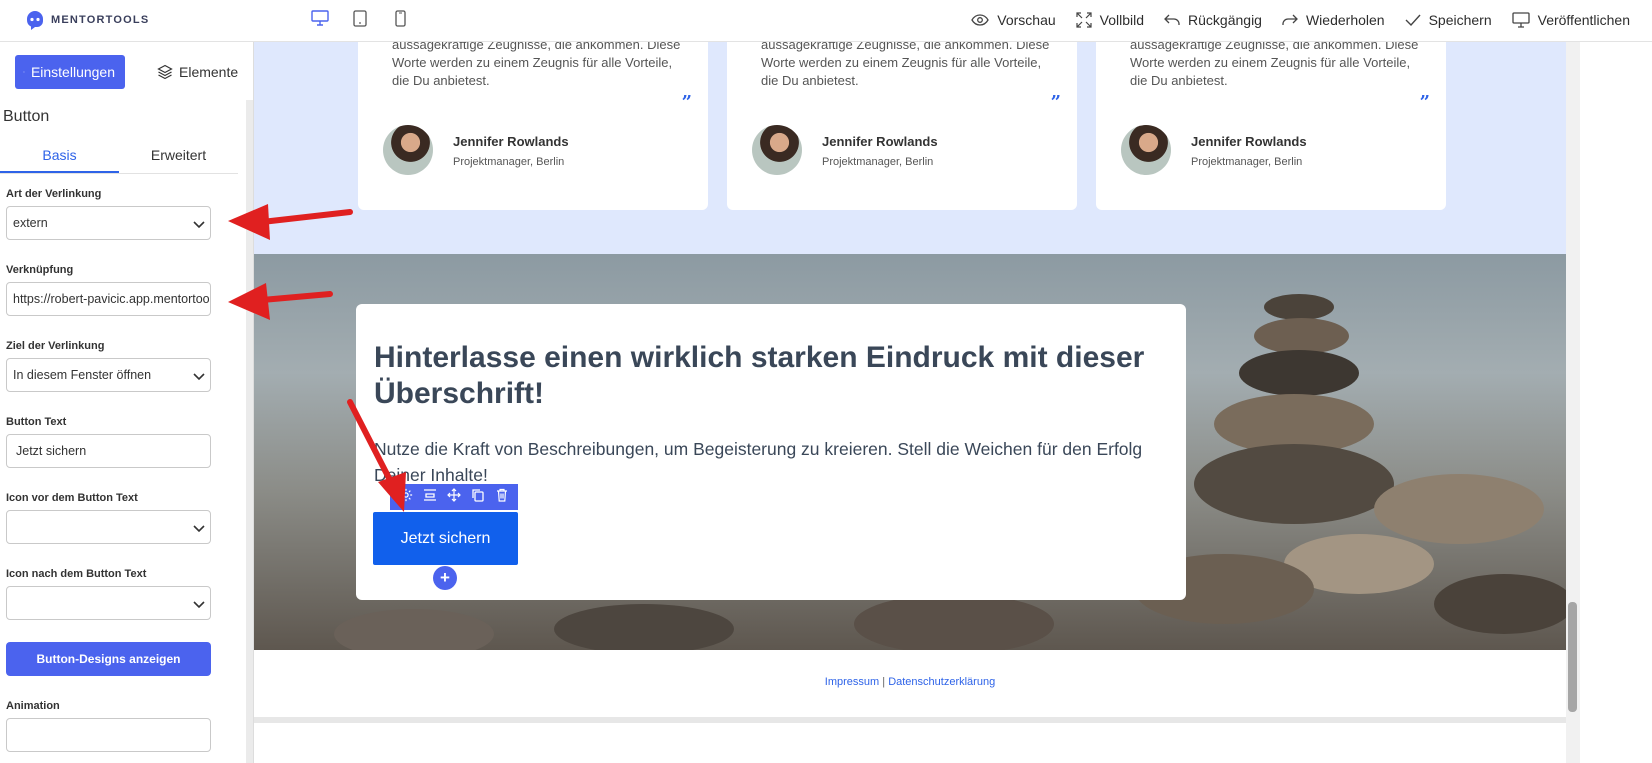 The width and height of the screenshot is (1652, 763). I want to click on mobile-icon, so click(400, 18).